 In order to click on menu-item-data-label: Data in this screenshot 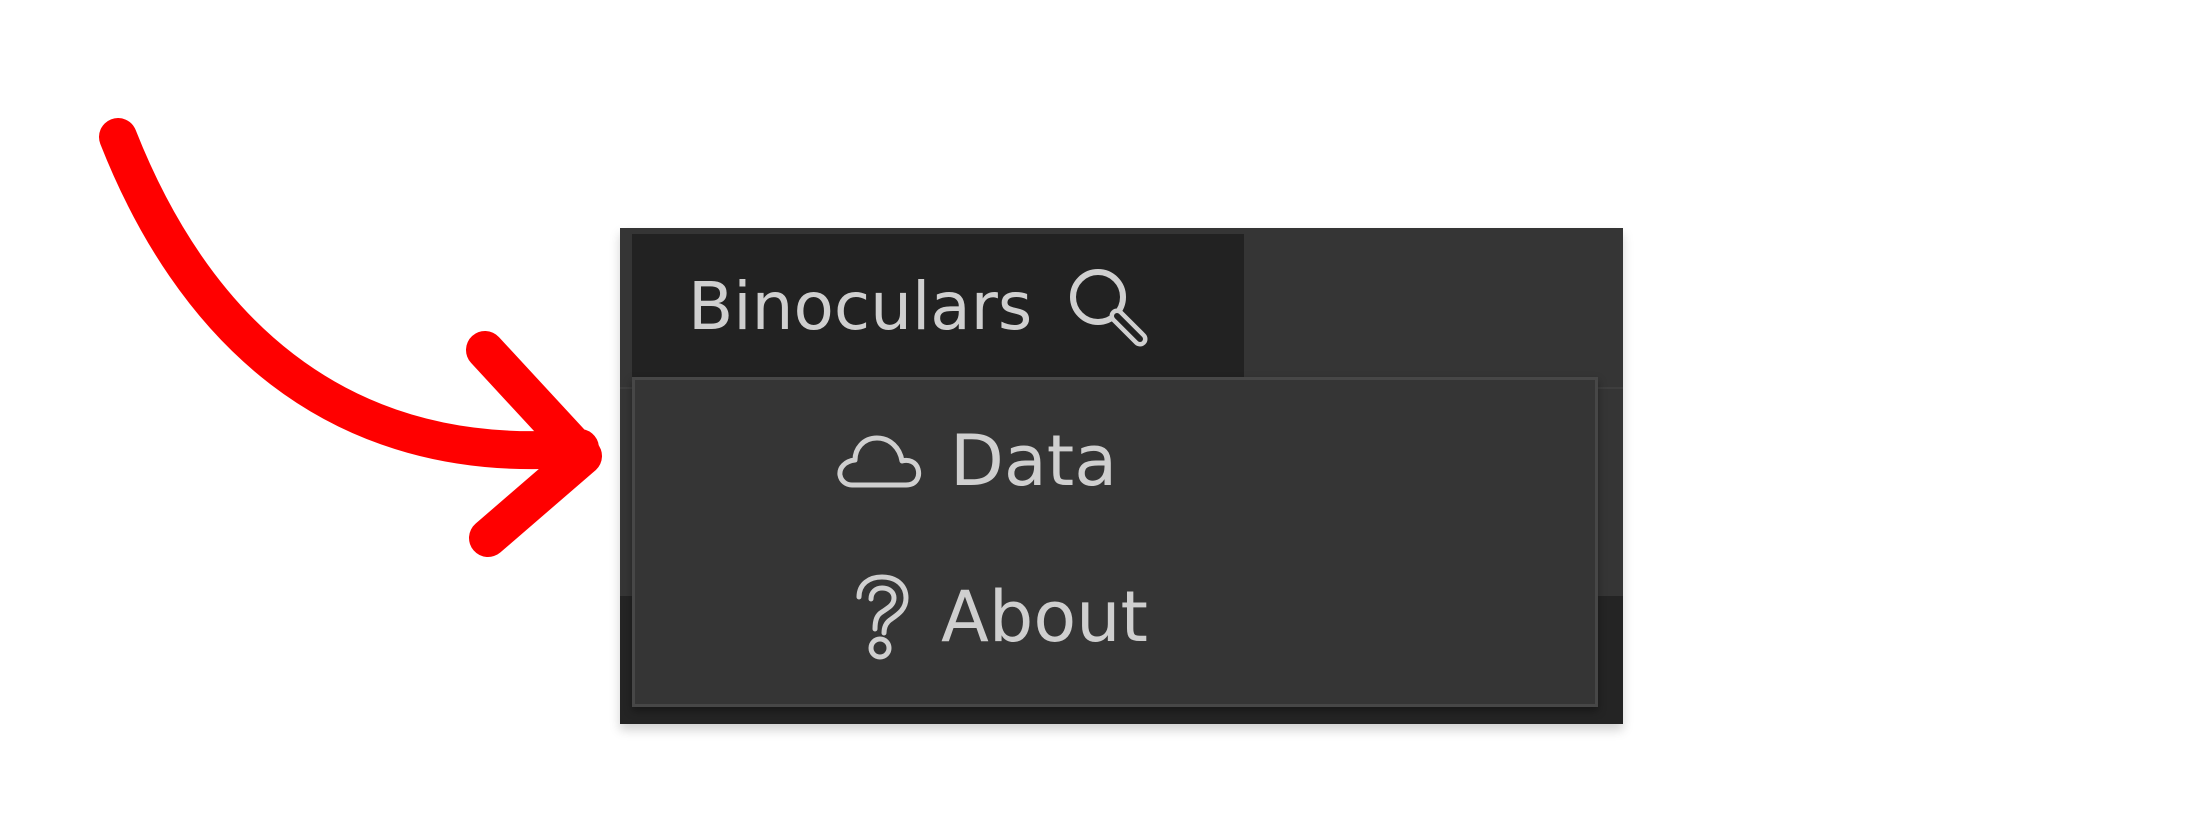, I will do `click(1034, 461)`.